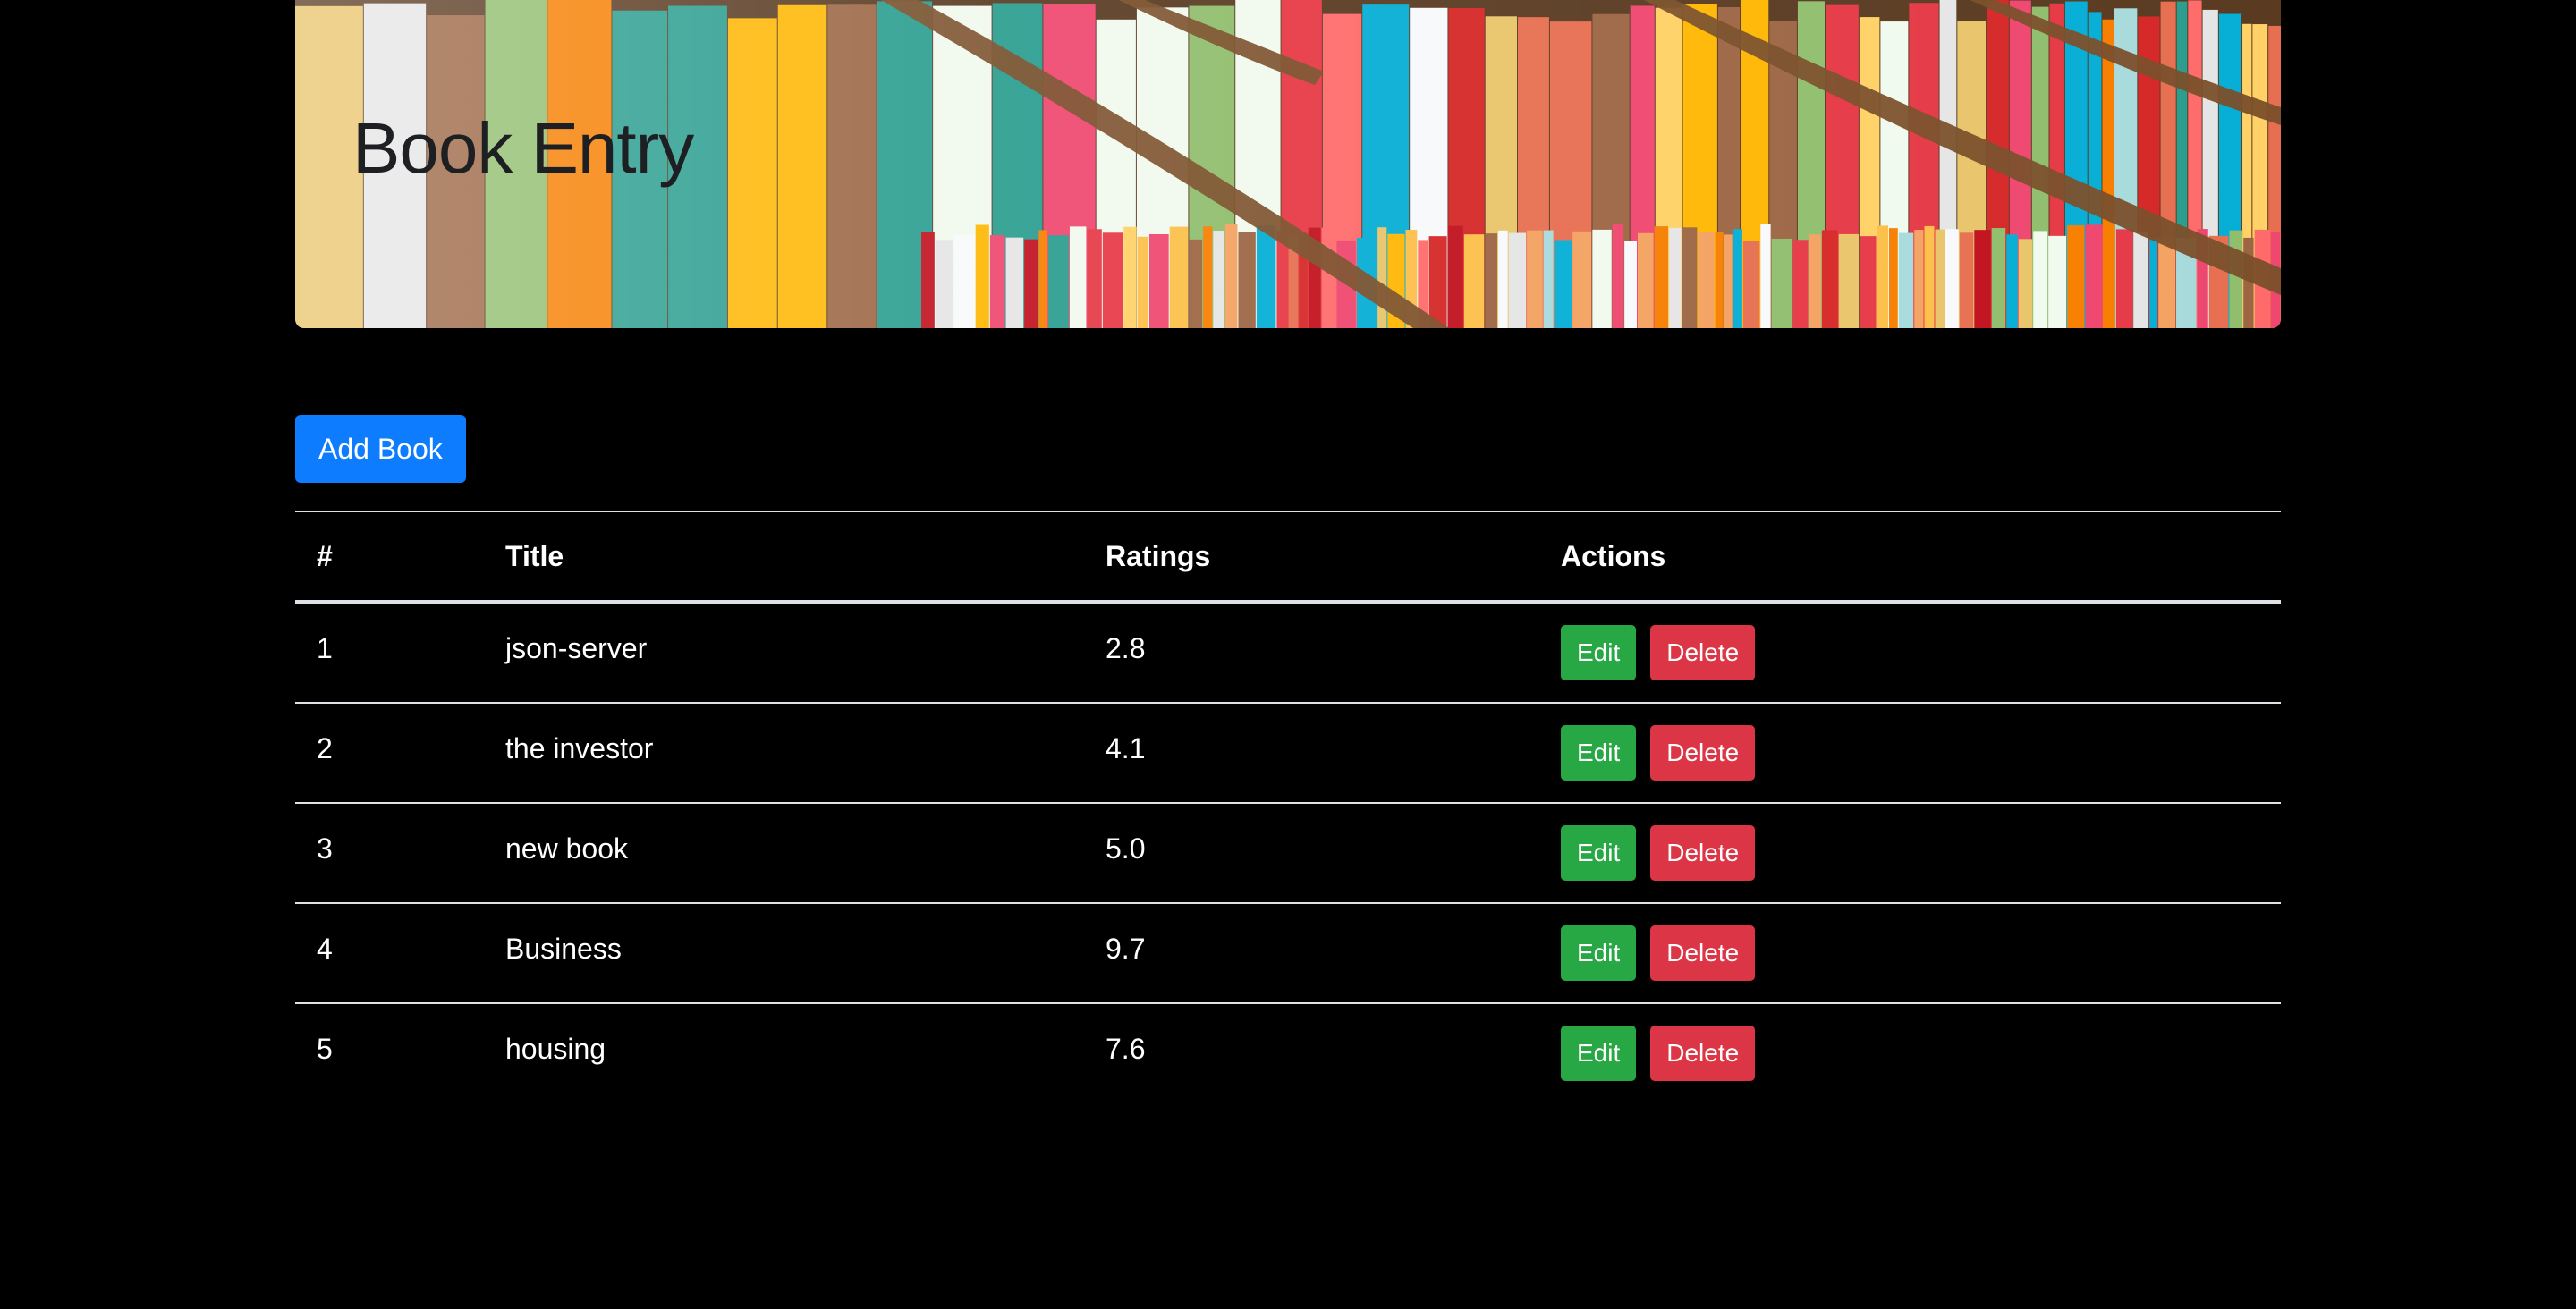 This screenshot has width=2576, height=1309. What do you see at coordinates (784, 753) in the screenshot?
I see `cell-title: the investor` at bounding box center [784, 753].